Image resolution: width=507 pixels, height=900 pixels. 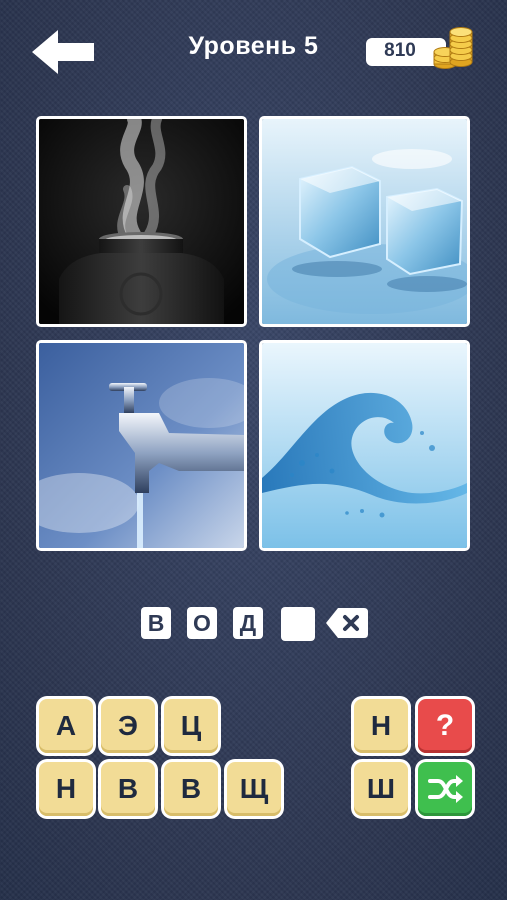 I want to click on letter-tile: Щ, so click(x=254, y=789).